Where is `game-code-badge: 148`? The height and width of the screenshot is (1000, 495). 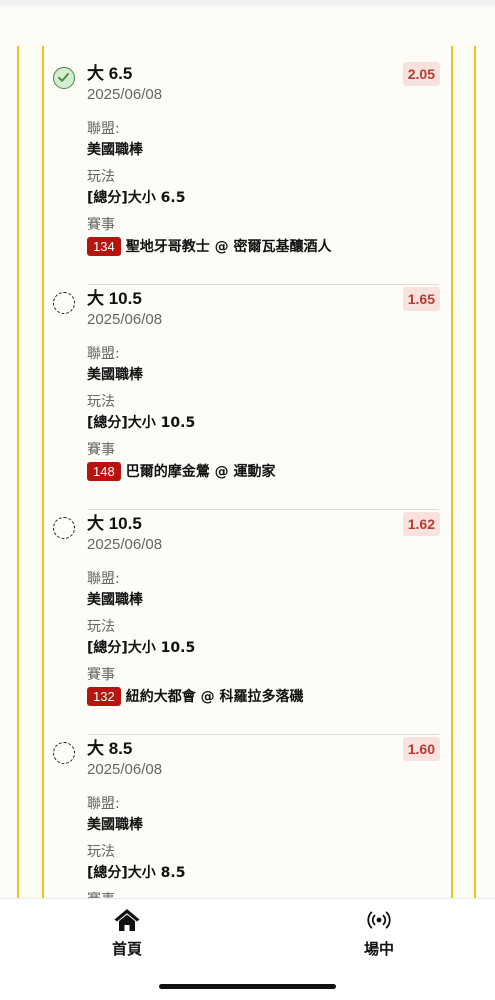
game-code-badge: 148 is located at coordinates (104, 471).